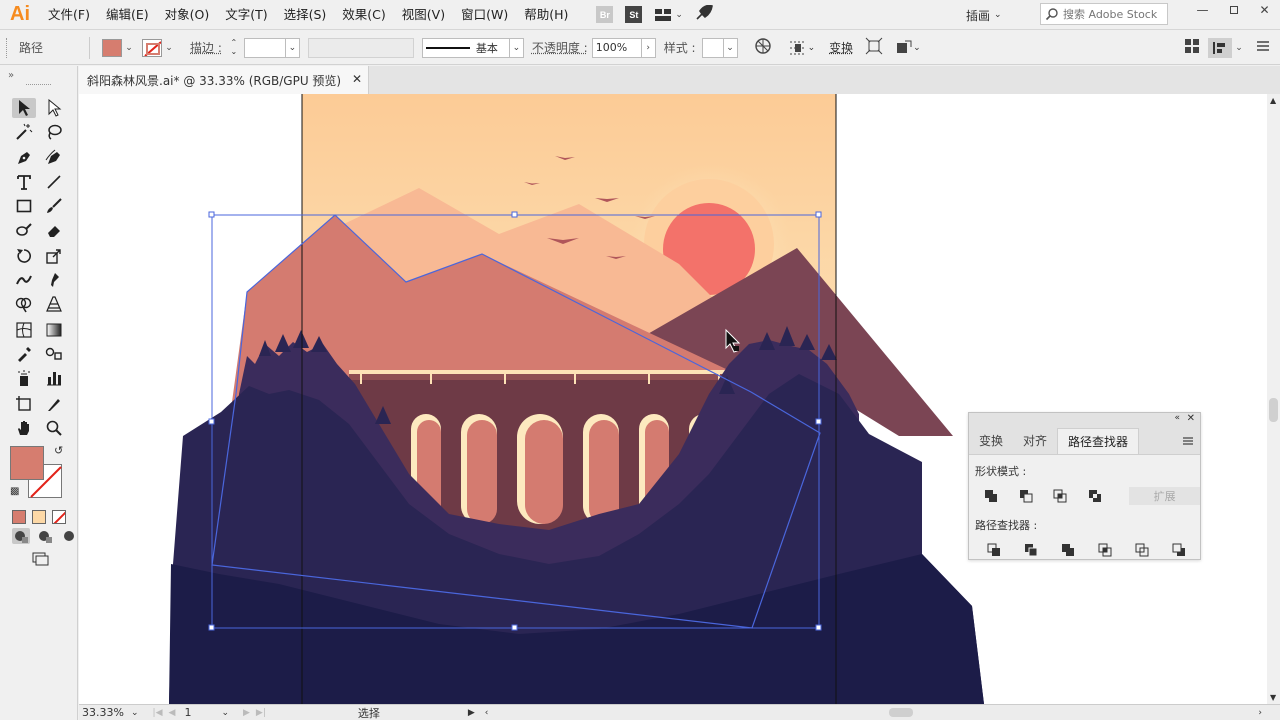 The width and height of the screenshot is (1280, 720). Describe the element at coordinates (112, 47) in the screenshot. I see `fill-swatch` at that location.